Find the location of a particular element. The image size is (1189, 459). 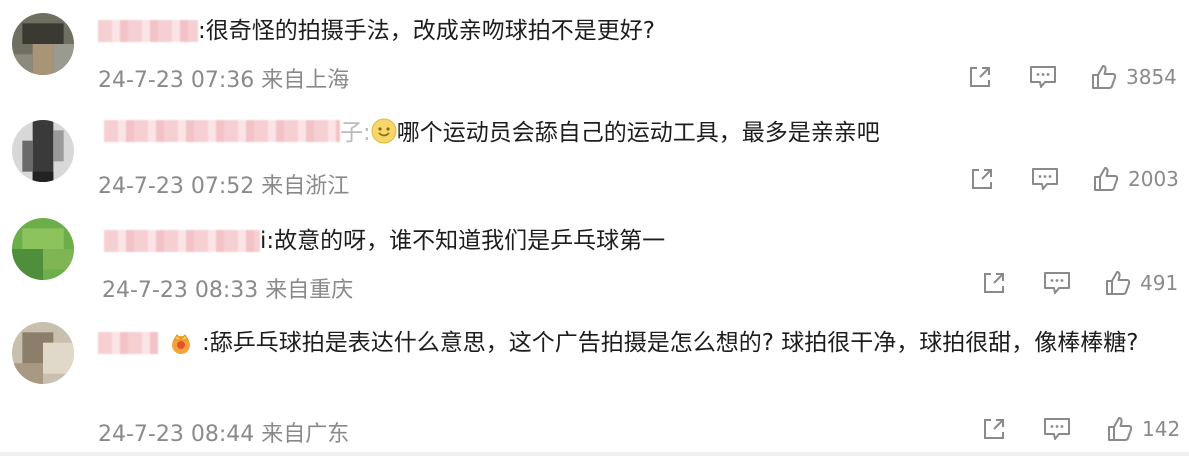

comment-location: 来自广东 is located at coordinates (305, 434).